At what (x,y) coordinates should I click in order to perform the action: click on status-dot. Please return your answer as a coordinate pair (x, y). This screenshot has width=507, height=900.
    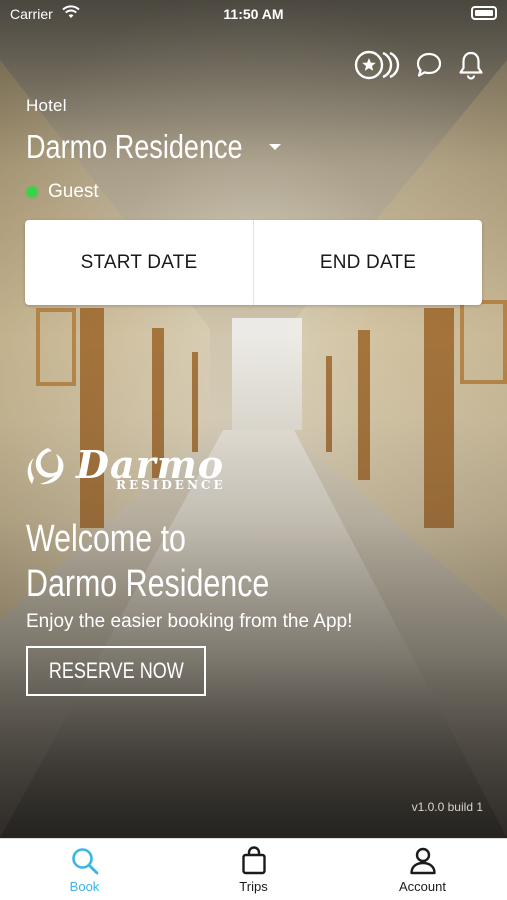
    Looking at the image, I should click on (32, 192).